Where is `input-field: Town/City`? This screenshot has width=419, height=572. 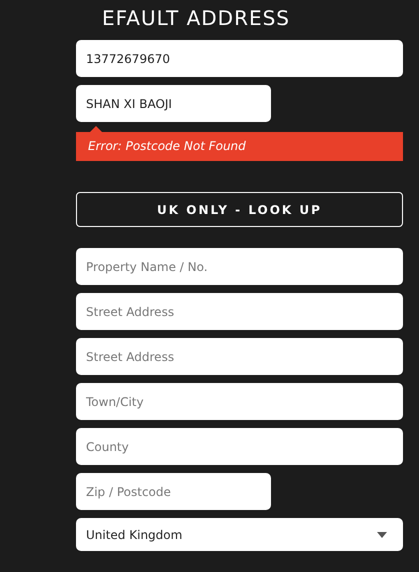 input-field: Town/City is located at coordinates (239, 401).